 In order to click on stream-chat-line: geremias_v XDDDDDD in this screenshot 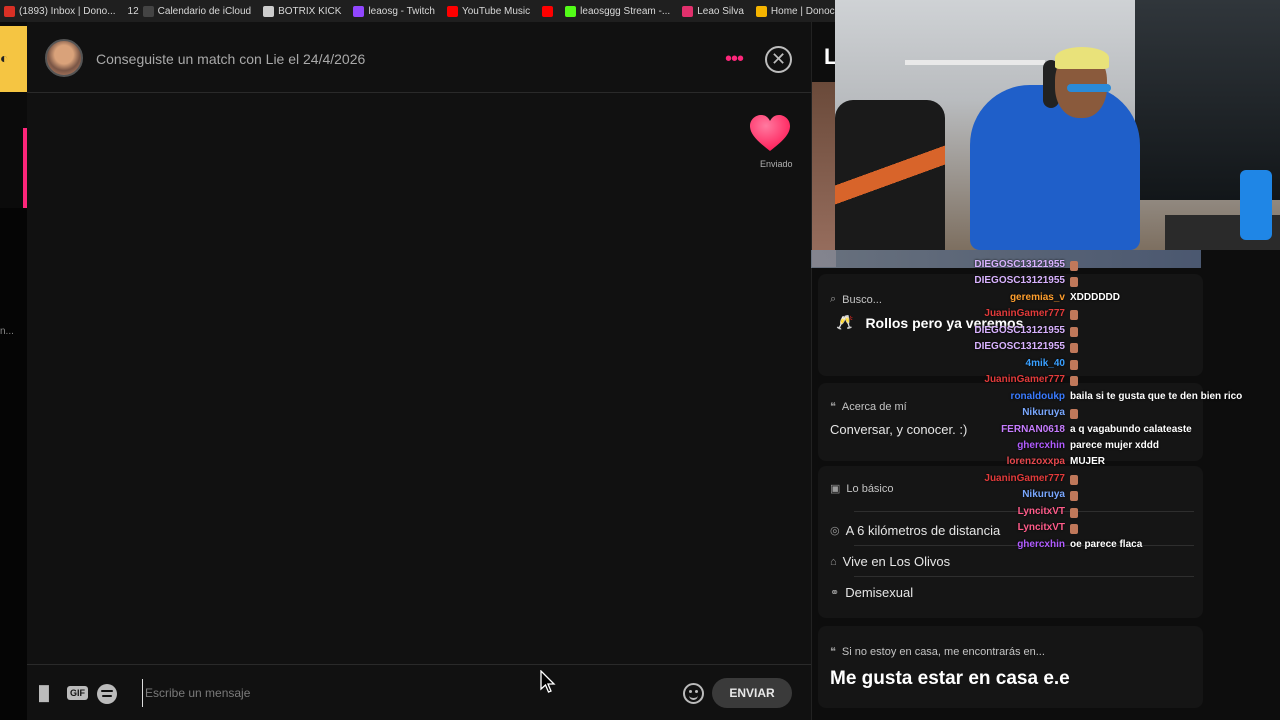, I will do `click(1090, 300)`.